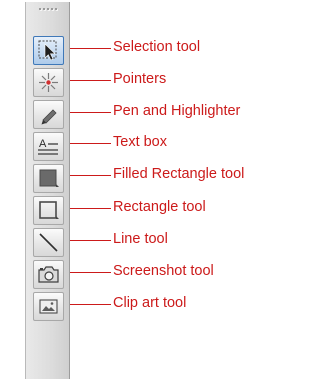 This screenshot has width=320, height=379. I want to click on selection-tool-label: Selection tool, so click(157, 47).